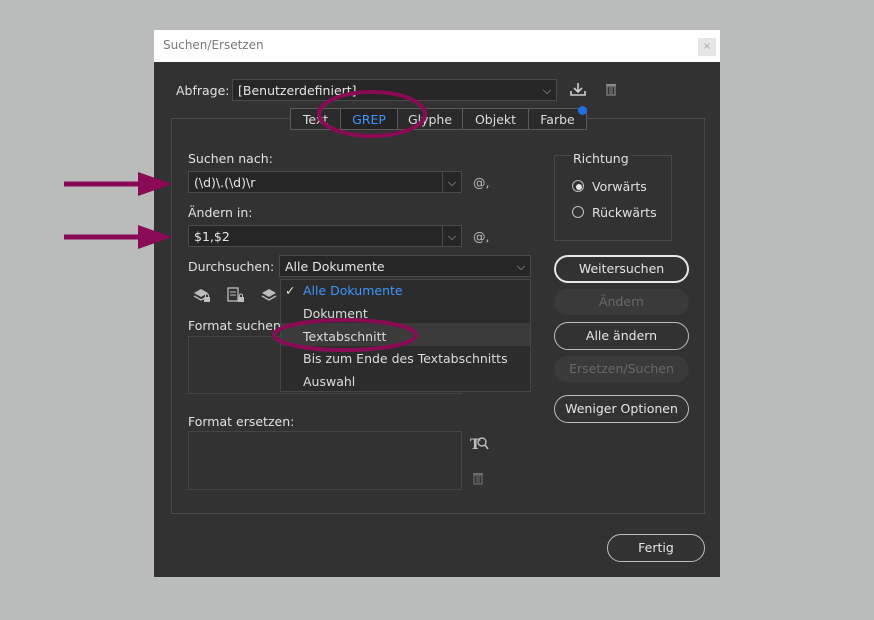 This screenshot has height=620, width=874. I want to click on annotation-arrow-replace, so click(118, 237).